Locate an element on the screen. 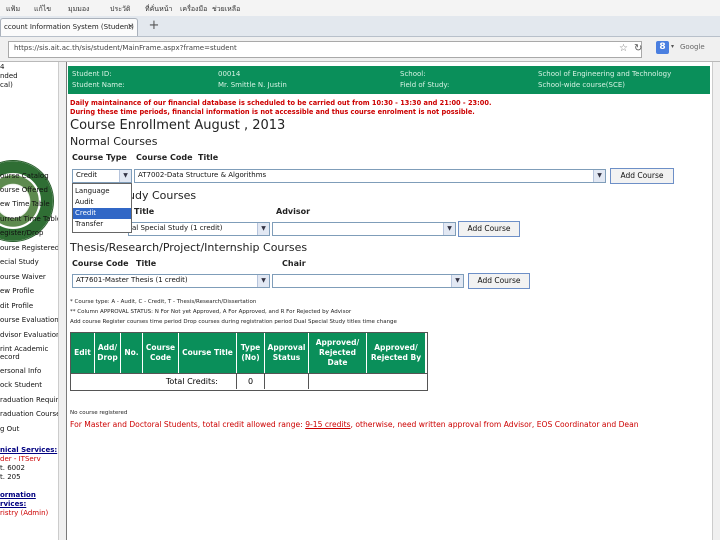 Image resolution: width=720 pixels, height=540 pixels. normal-courses-heading: Normal Courses is located at coordinates (114, 141).